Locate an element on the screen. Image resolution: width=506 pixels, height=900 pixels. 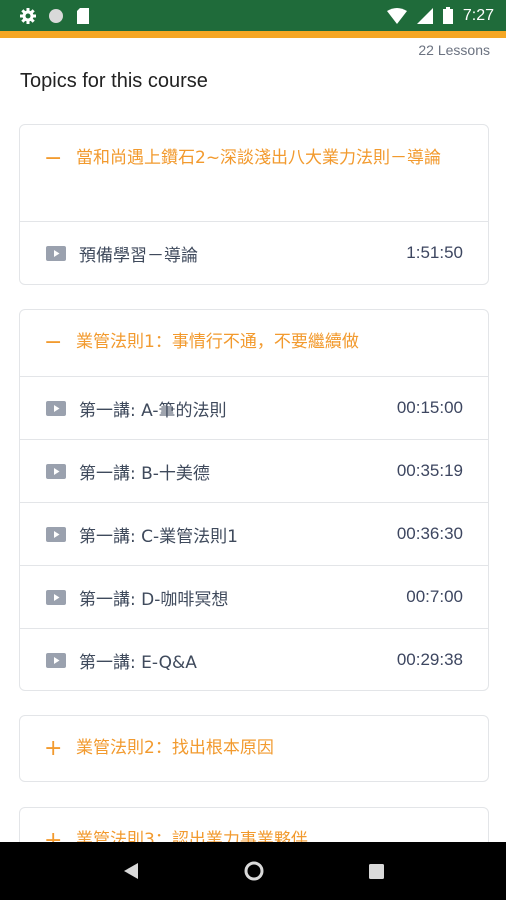
lesson-duration: 00:7:00 is located at coordinates (434, 596).